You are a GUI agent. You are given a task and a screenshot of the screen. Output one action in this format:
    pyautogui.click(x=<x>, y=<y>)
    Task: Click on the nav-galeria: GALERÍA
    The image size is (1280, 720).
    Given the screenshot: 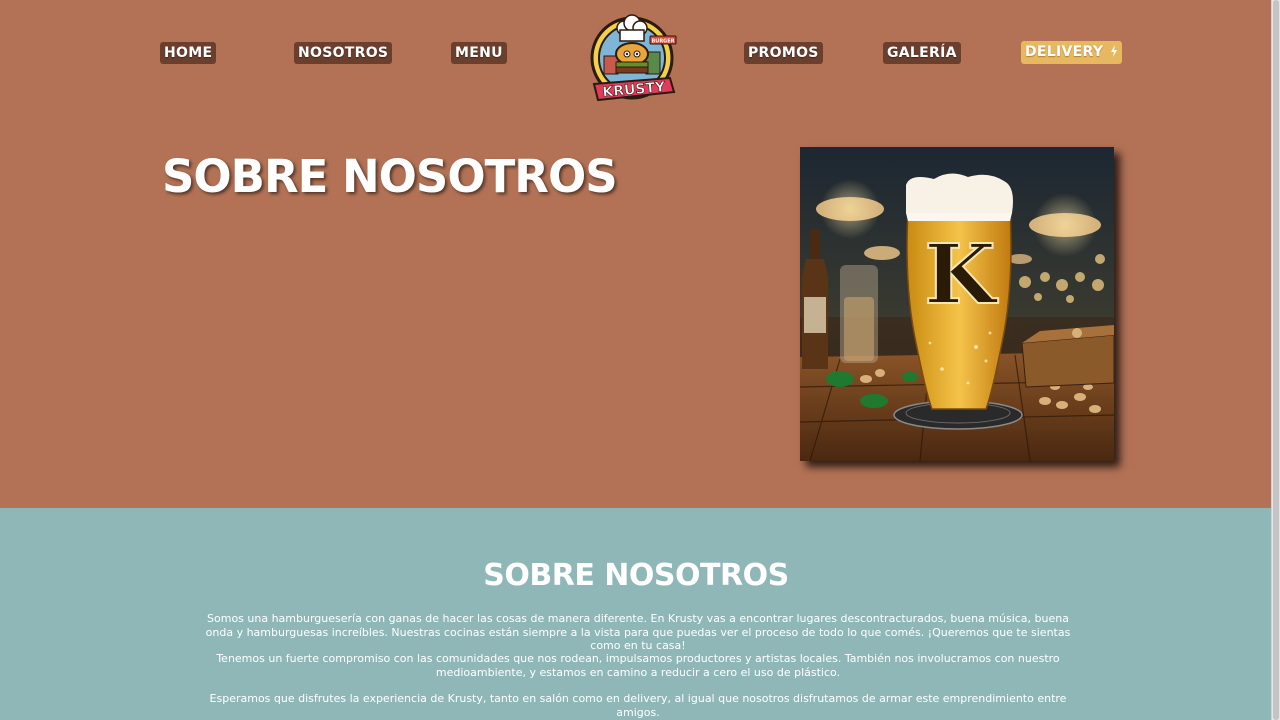 What is the action you would take?
    pyautogui.click(x=922, y=53)
    